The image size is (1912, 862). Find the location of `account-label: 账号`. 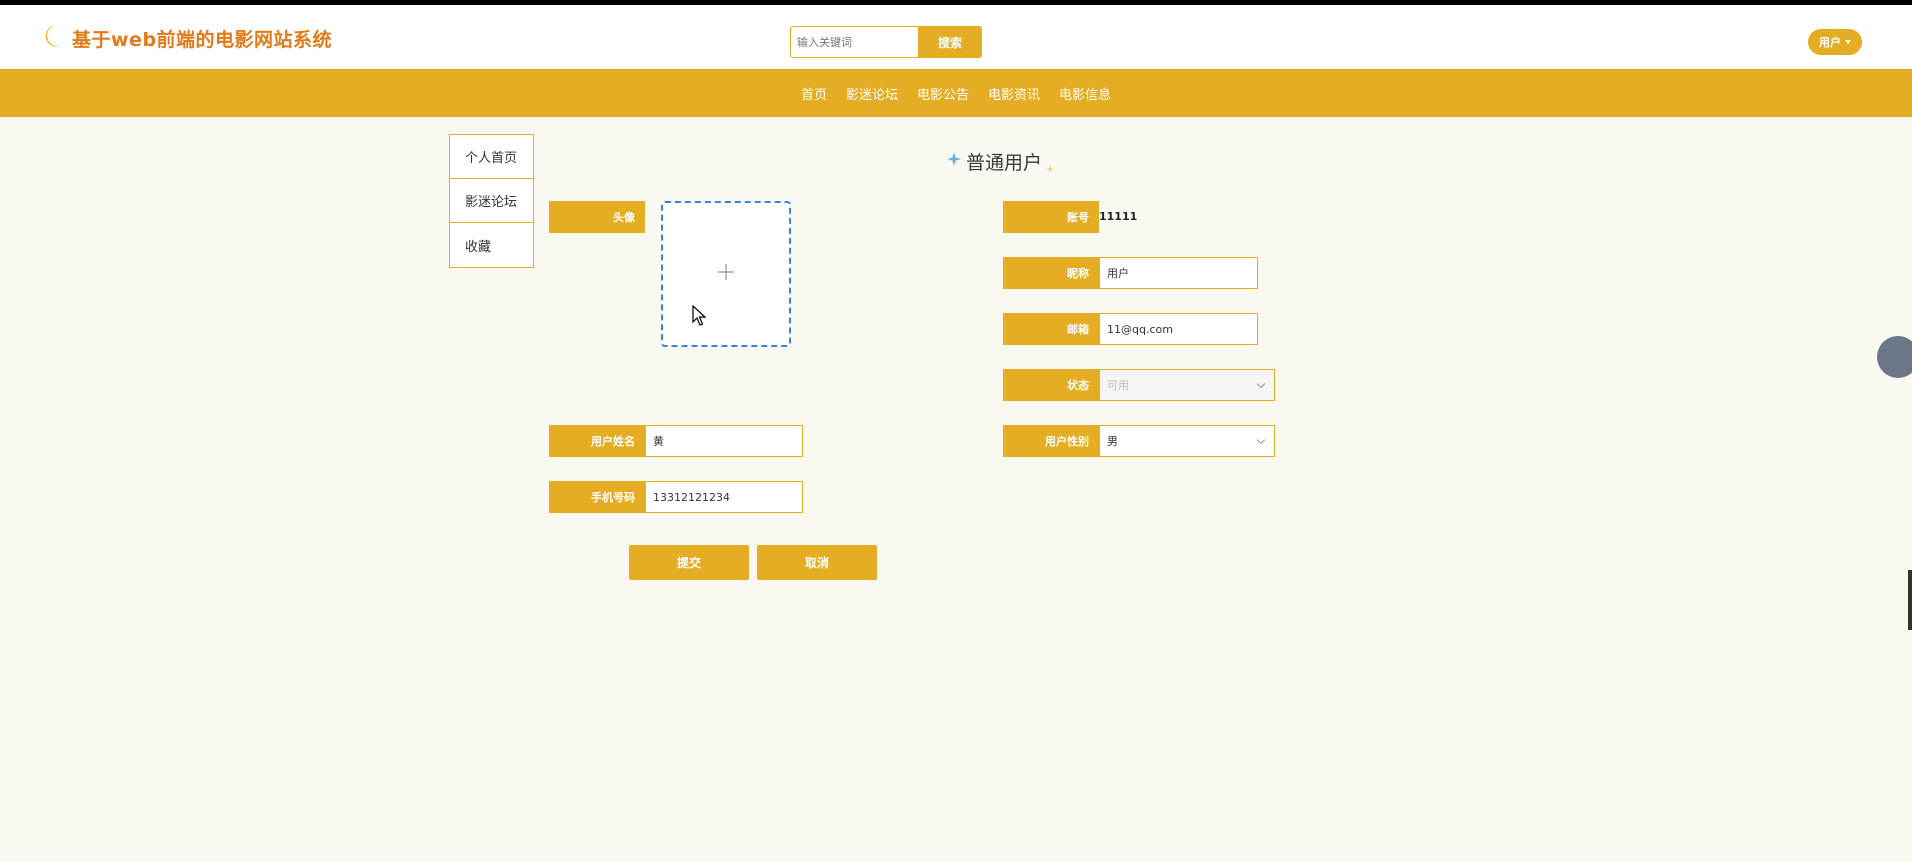

account-label: 账号 is located at coordinates (1051, 217).